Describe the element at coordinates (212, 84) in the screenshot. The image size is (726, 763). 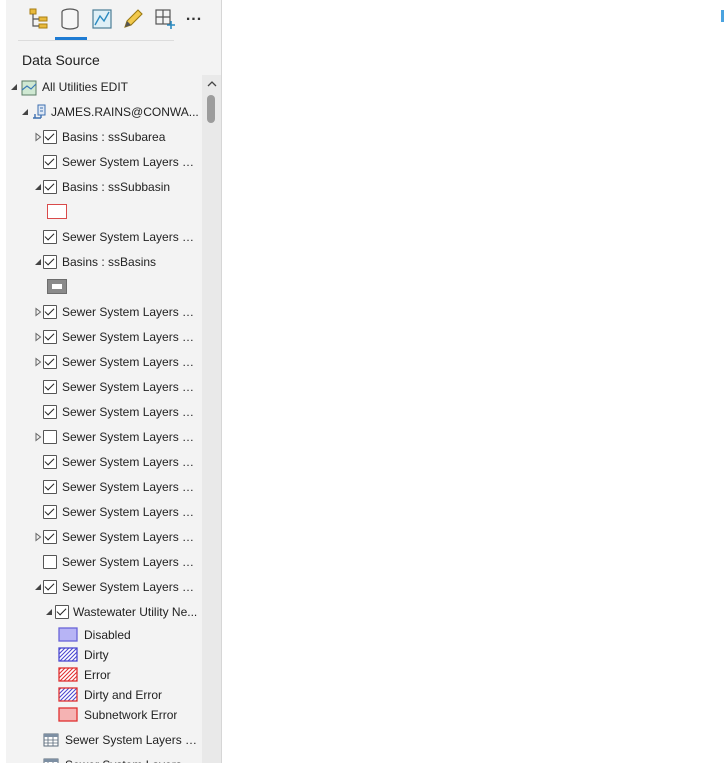
I see `scroll-up-icon` at that location.